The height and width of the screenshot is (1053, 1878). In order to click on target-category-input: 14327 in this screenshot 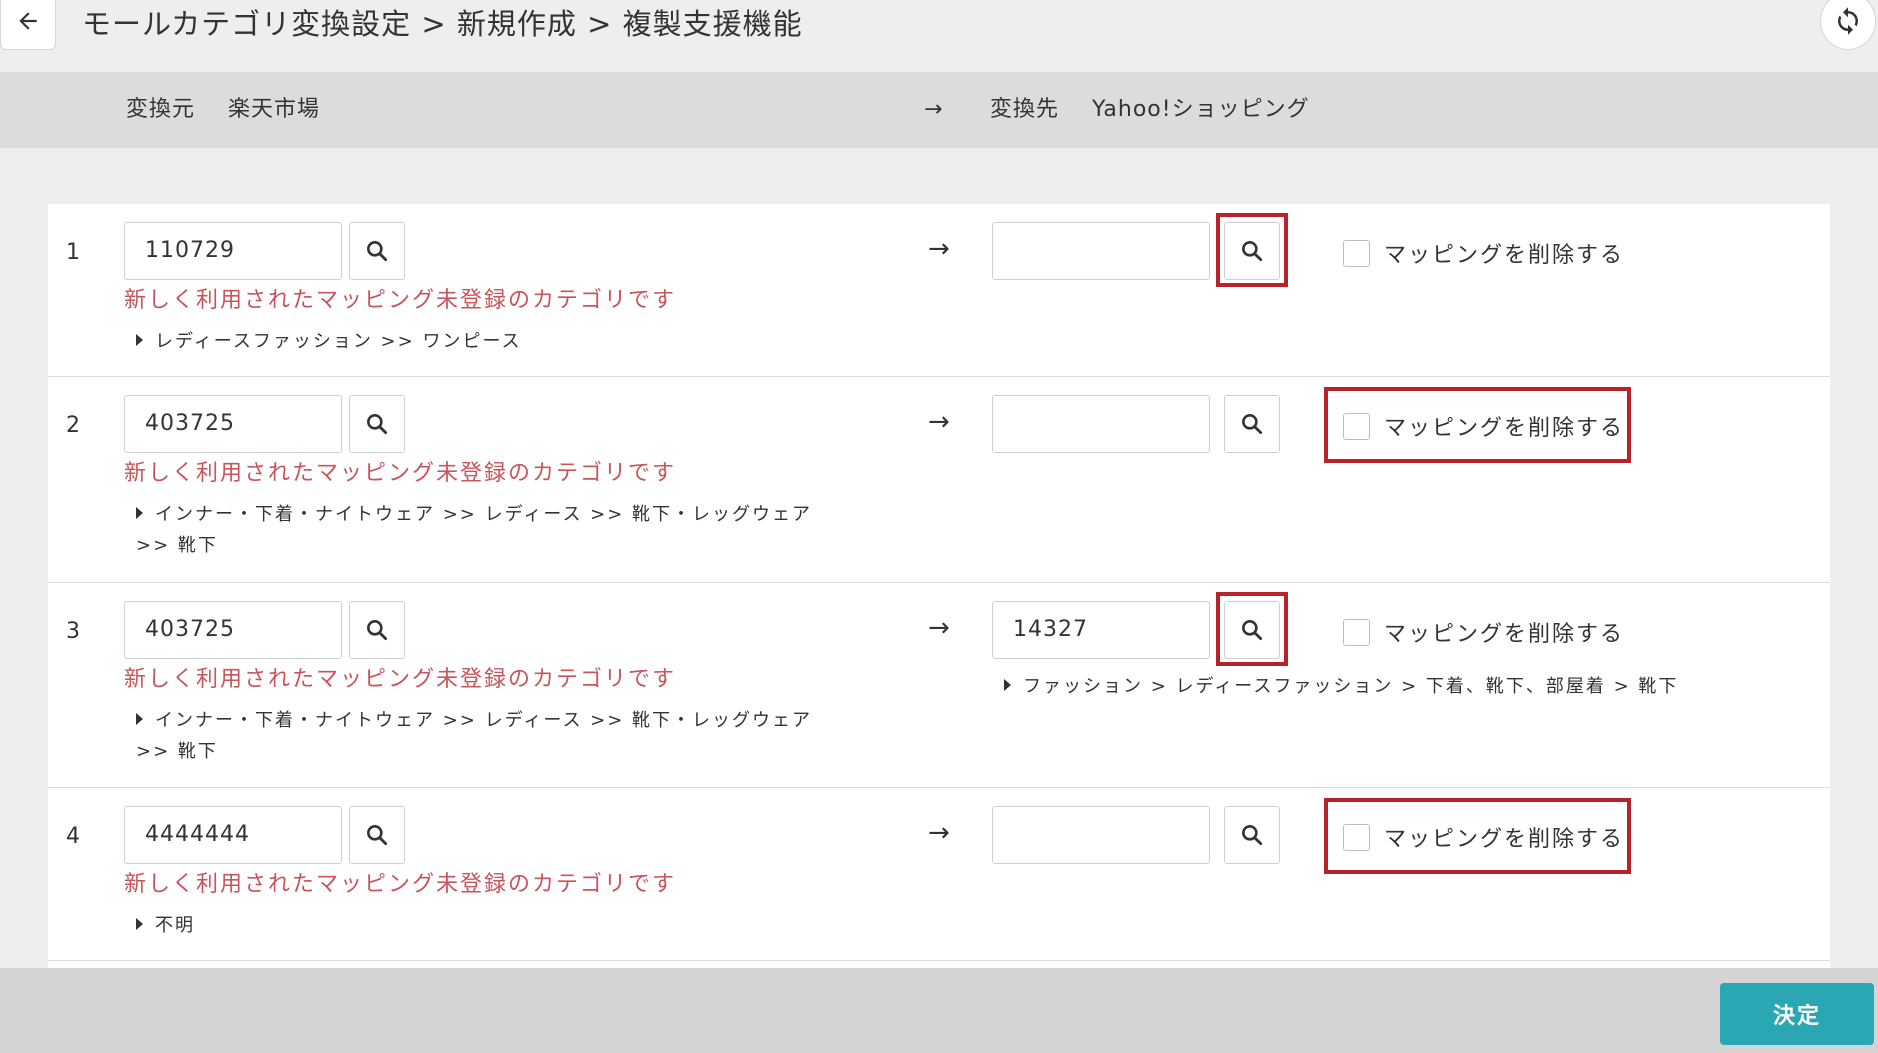, I will do `click(1101, 630)`.